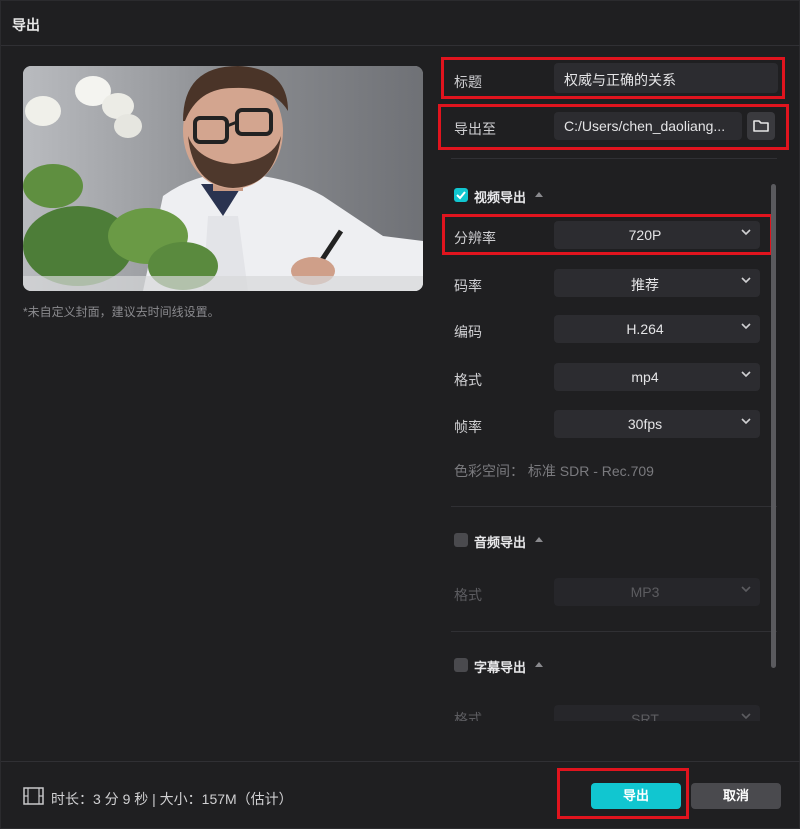 This screenshot has height=829, width=800. What do you see at coordinates (172, 799) in the screenshot?
I see `duration-size-info: 时长：3 分 9 秒 | 大小：157M（估计）` at bounding box center [172, 799].